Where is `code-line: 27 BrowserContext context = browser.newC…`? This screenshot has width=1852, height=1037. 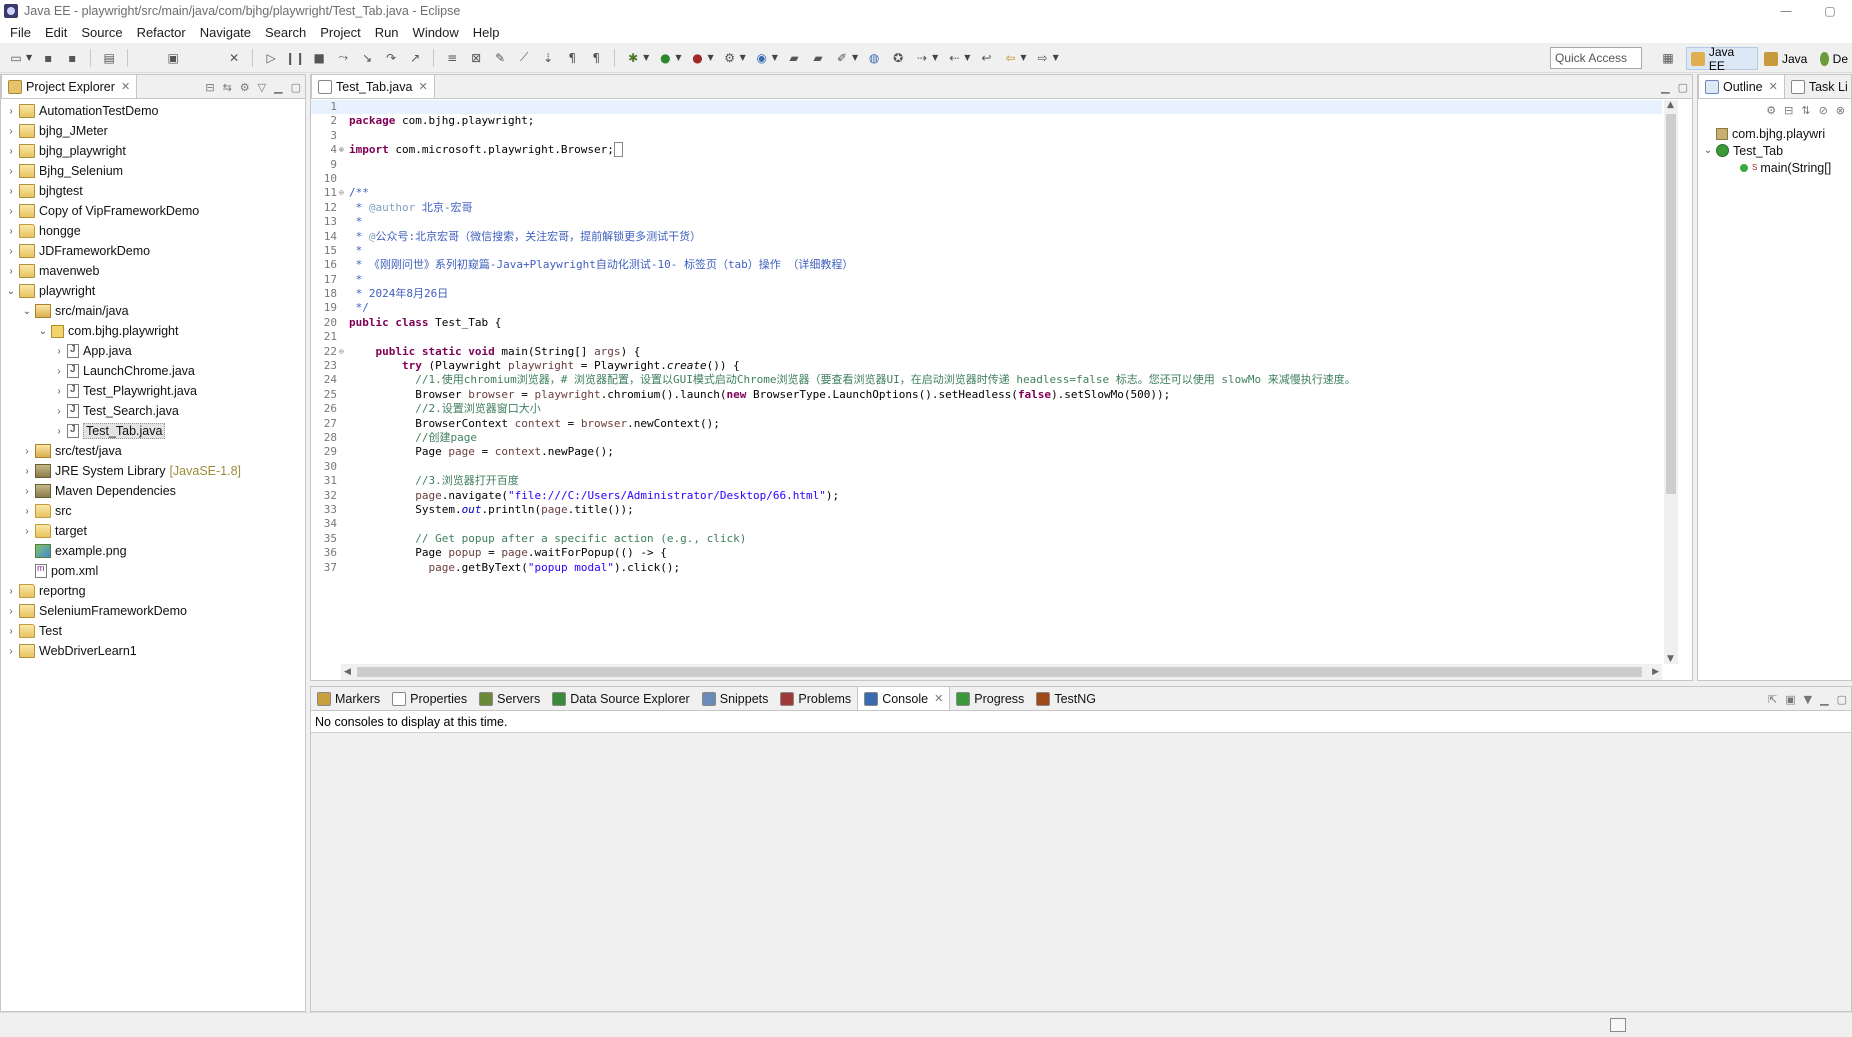 code-line: 27 BrowserContext context = browser.newC… is located at coordinates (986, 424).